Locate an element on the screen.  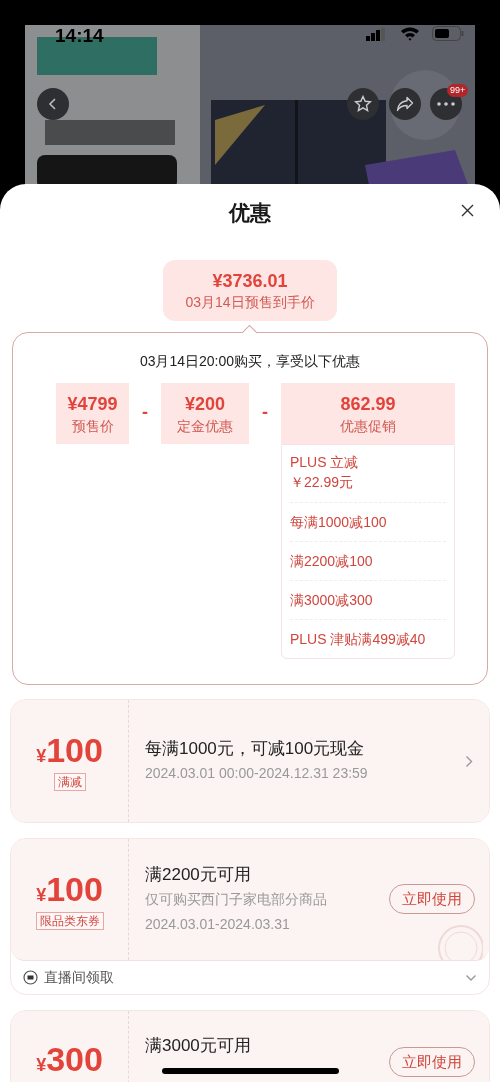
term-label: 优惠促销 is located at coordinates (368, 426).